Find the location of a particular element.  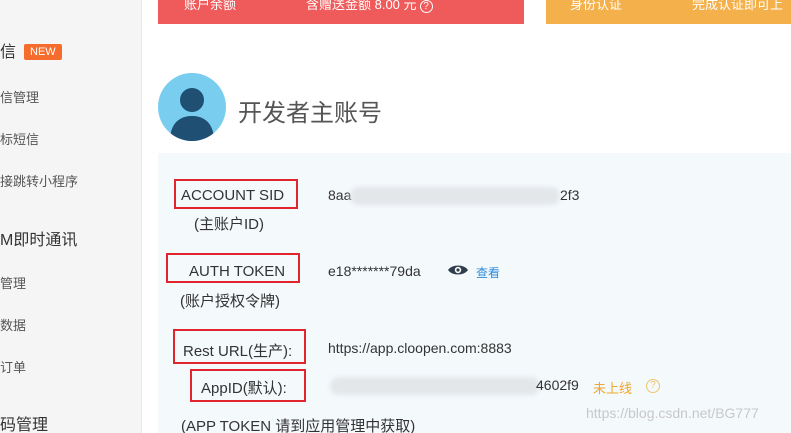

avatar is located at coordinates (192, 107).